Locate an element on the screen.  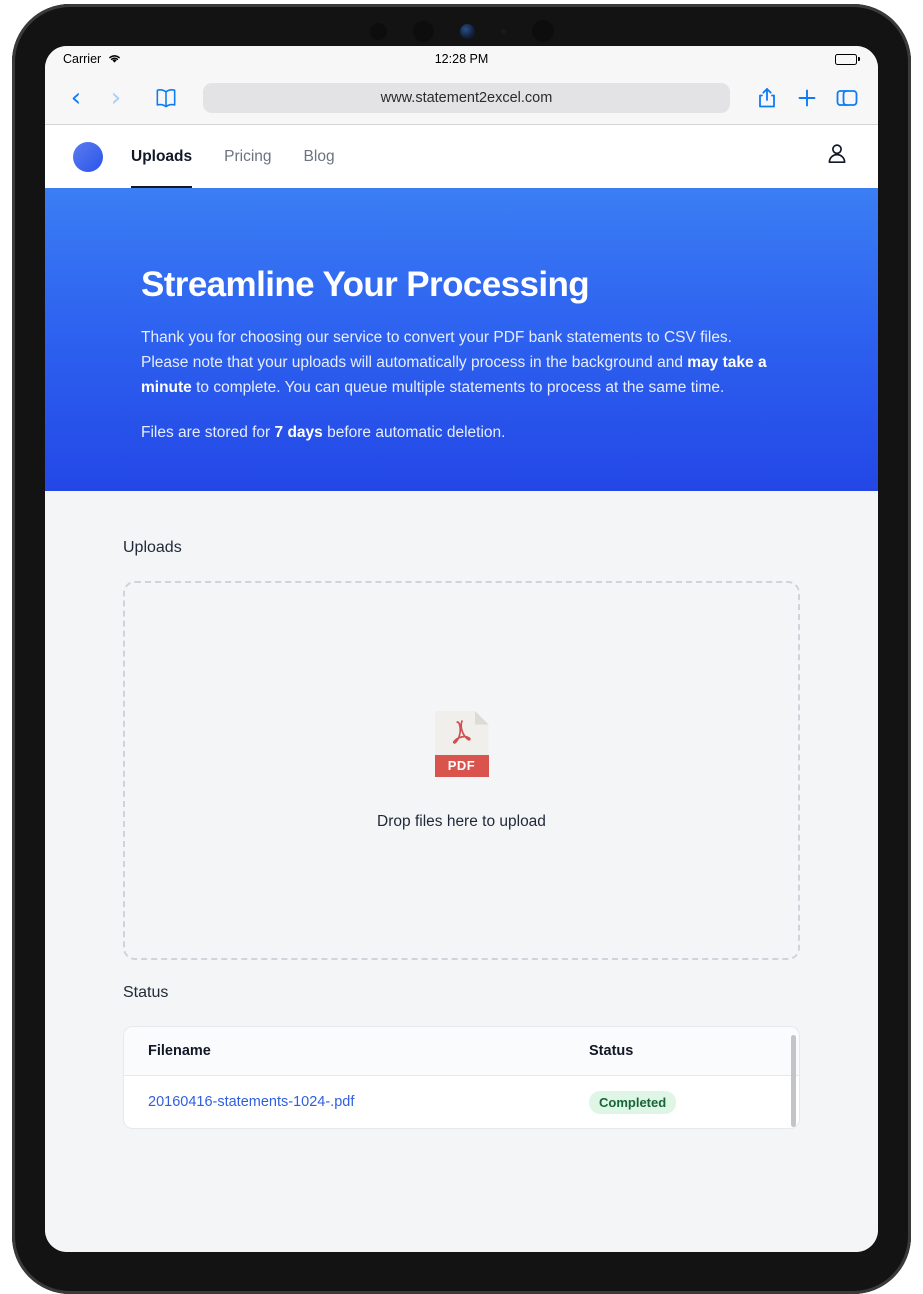
status-bar-time: 12:28 PM is located at coordinates (461, 59).